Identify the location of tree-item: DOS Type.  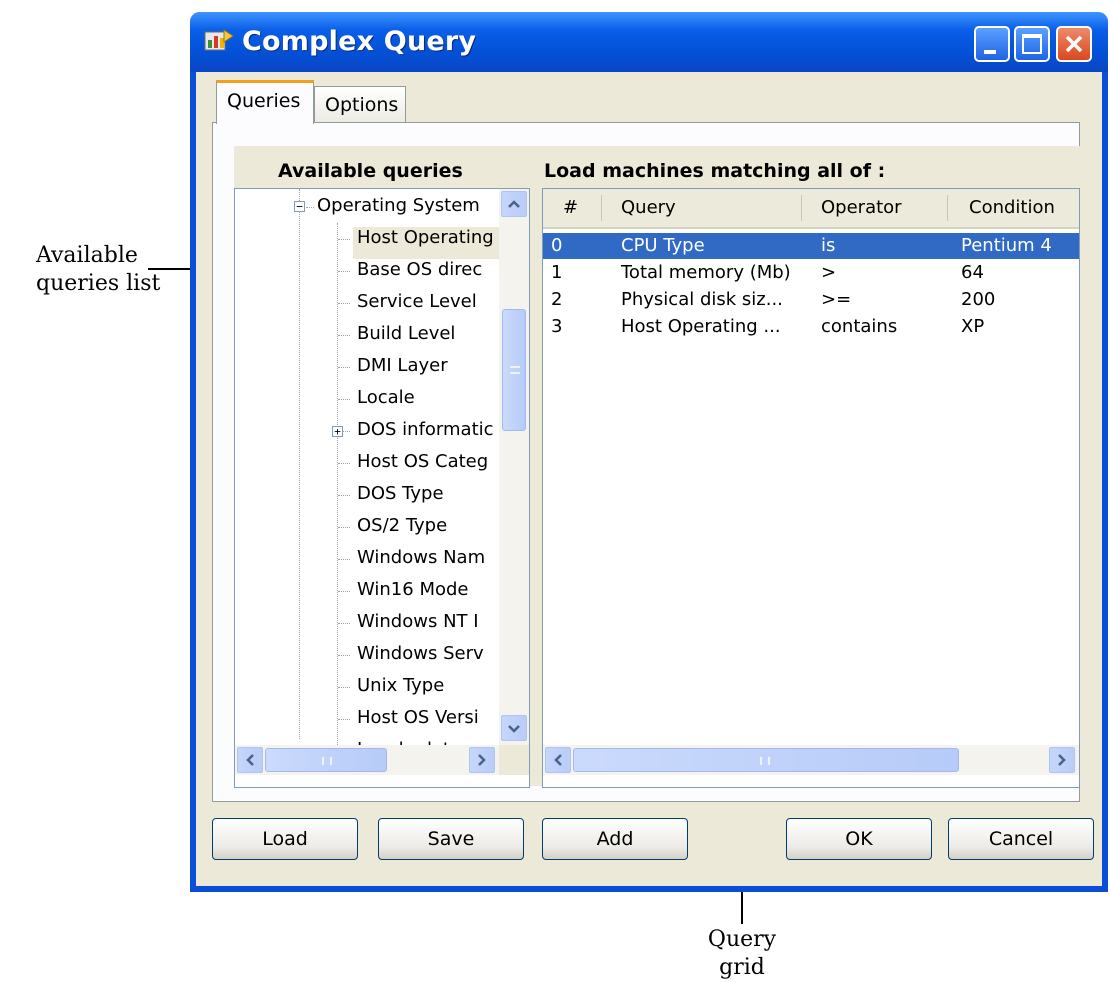
(426, 499).